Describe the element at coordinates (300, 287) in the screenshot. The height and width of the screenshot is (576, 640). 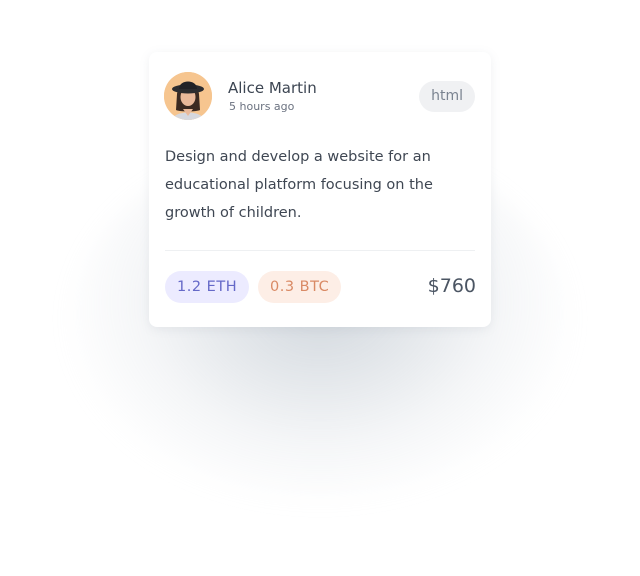
I see `btc-amount-badge: 0.3 BTC` at that location.